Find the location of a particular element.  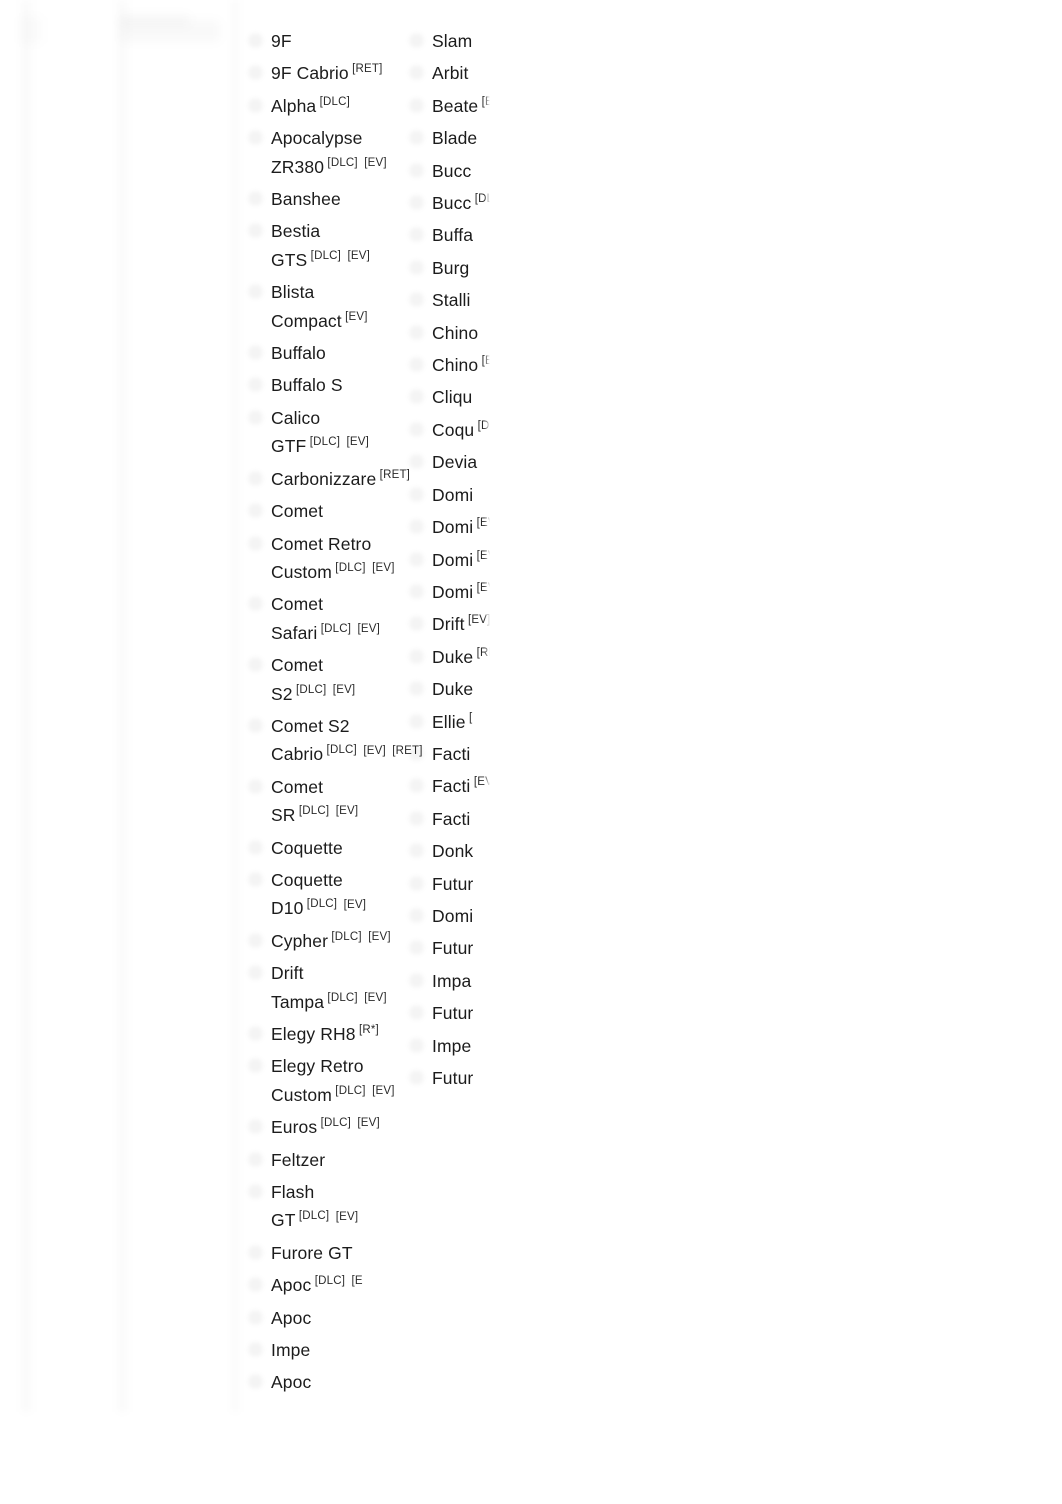

list-item: Flash GT [DLC] [EV] is located at coordinates (317, 1206).